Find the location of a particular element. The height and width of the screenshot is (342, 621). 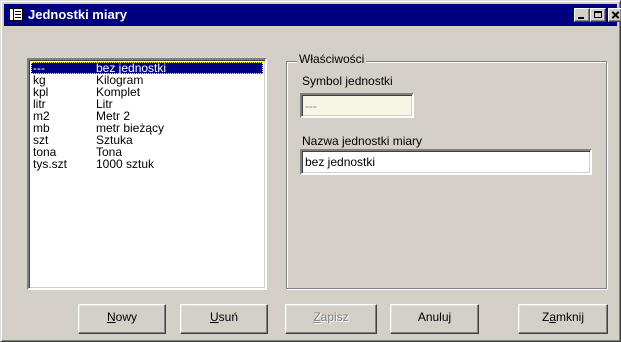

name-field is located at coordinates (446, 162).